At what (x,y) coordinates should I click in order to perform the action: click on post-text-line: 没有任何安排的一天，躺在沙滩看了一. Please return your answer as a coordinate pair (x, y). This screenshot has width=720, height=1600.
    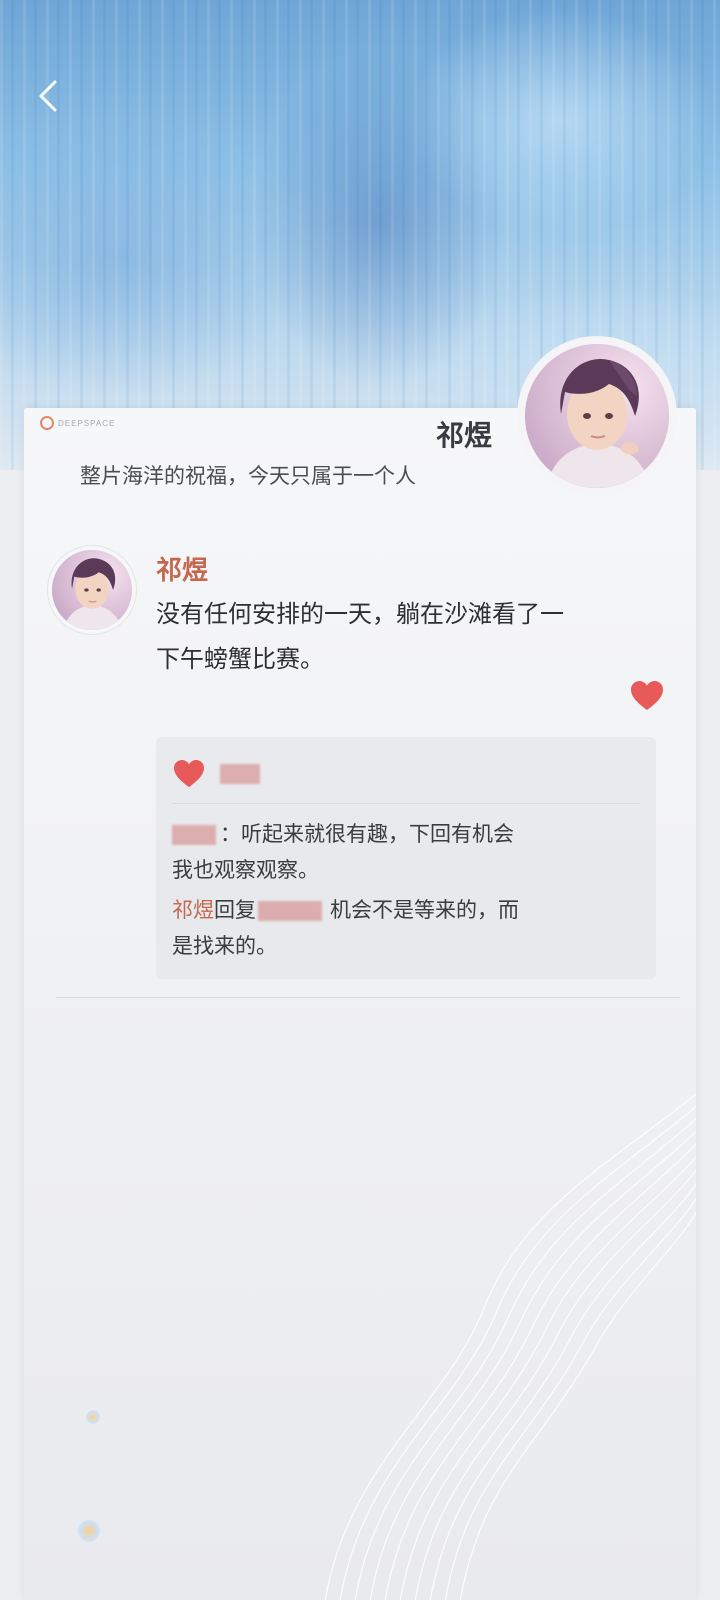
    Looking at the image, I should click on (360, 614).